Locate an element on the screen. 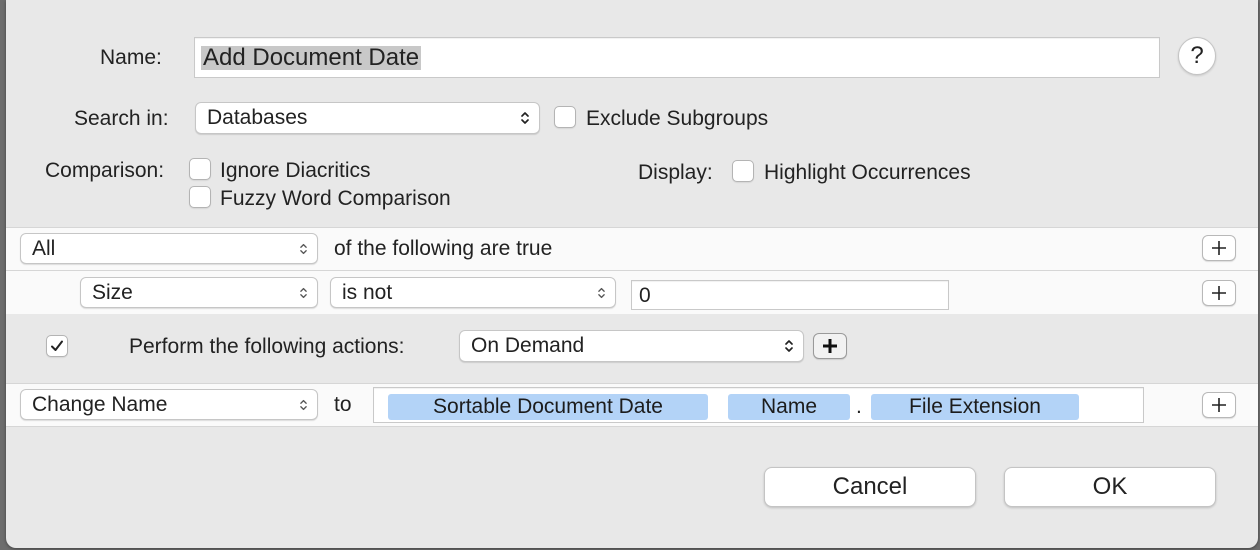  help-icon: ? is located at coordinates (1197, 55).